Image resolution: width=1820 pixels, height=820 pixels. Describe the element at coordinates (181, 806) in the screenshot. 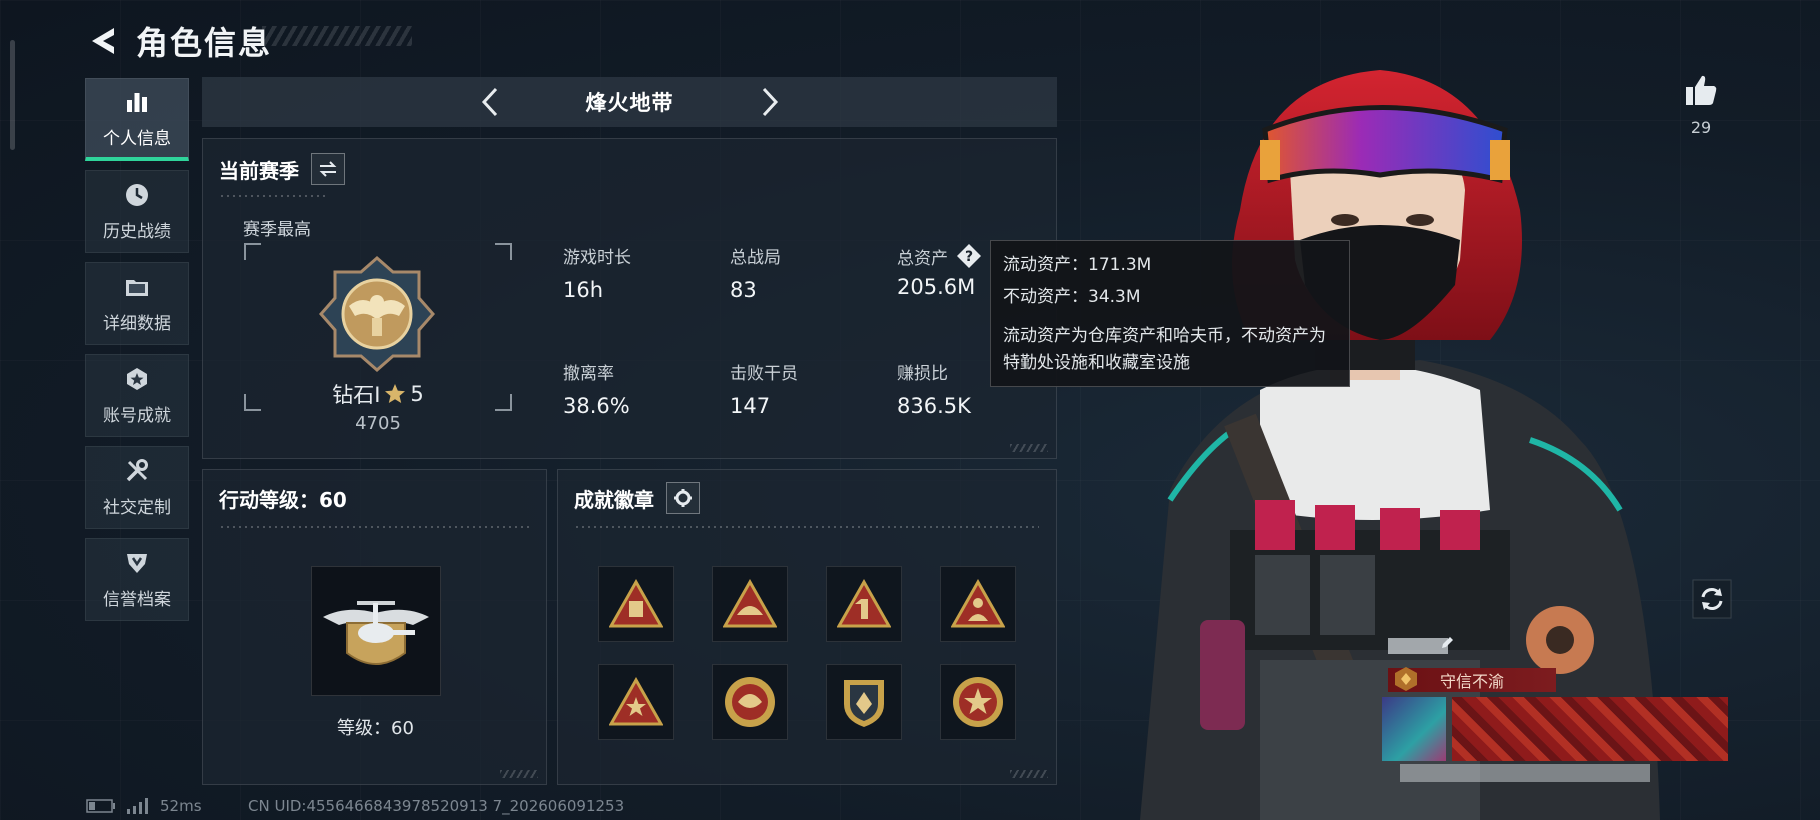

I see `ping: 52ms` at that location.